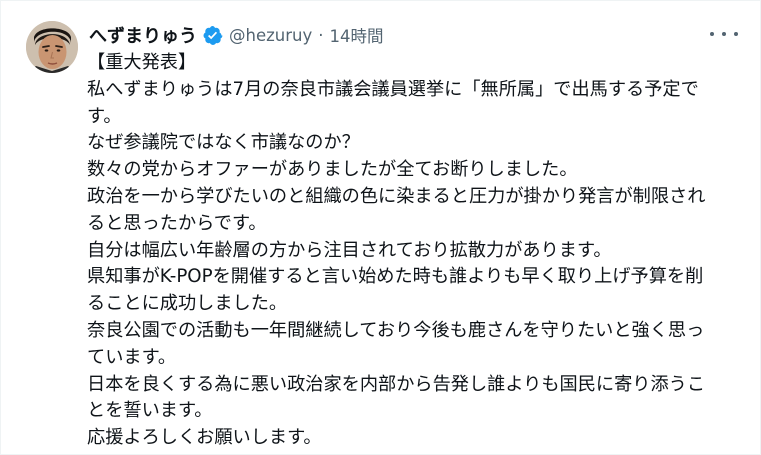 Image resolution: width=761 pixels, height=455 pixels. I want to click on tweet-line: 【重大発表】, so click(142, 62).